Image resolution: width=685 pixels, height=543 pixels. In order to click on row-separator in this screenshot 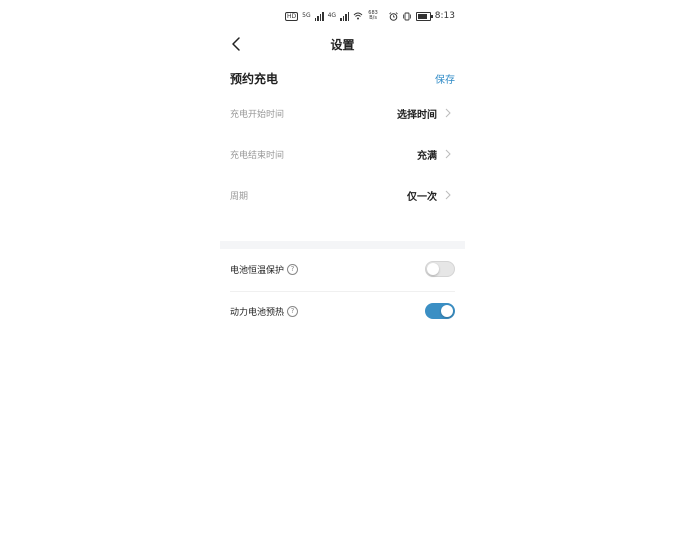, I will do `click(342, 291)`.